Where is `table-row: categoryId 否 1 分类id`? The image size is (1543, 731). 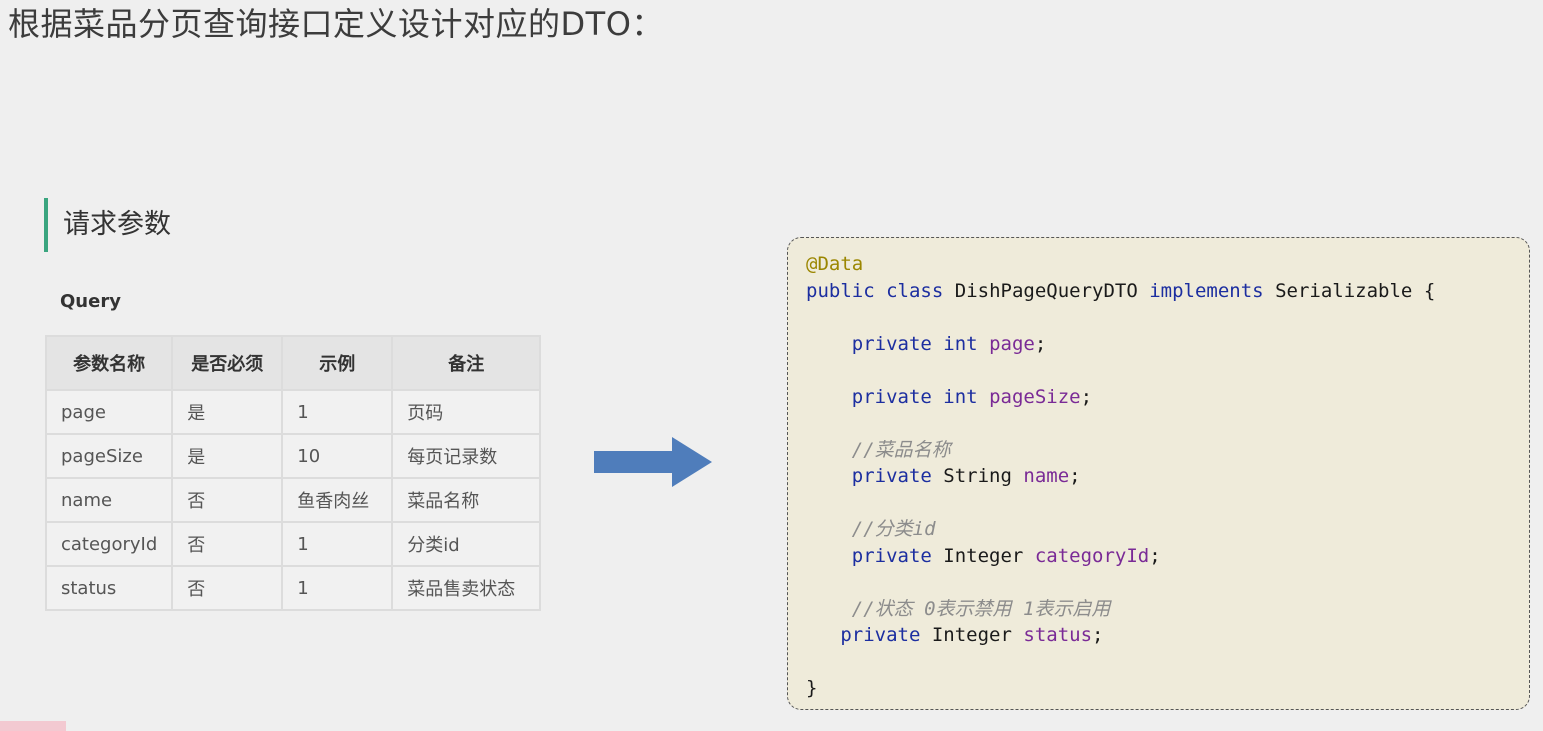 table-row: categoryId 否 1 分类id is located at coordinates (293, 544).